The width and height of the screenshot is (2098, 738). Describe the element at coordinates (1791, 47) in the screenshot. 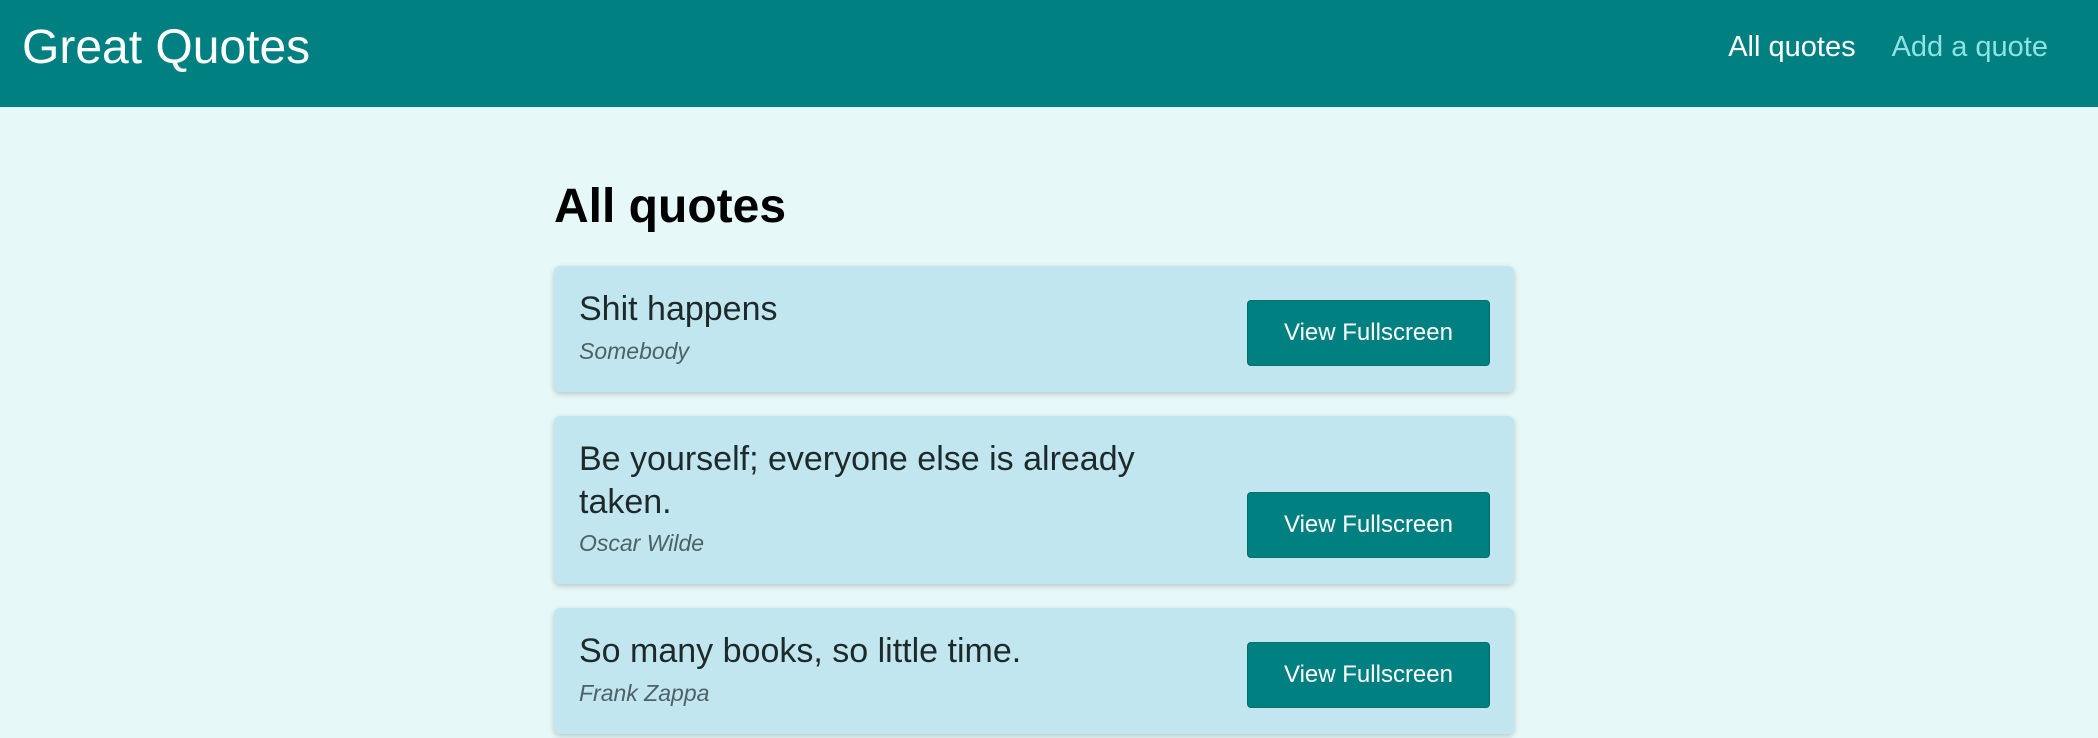

I see `nav-link-all-quotes: All quotes` at that location.